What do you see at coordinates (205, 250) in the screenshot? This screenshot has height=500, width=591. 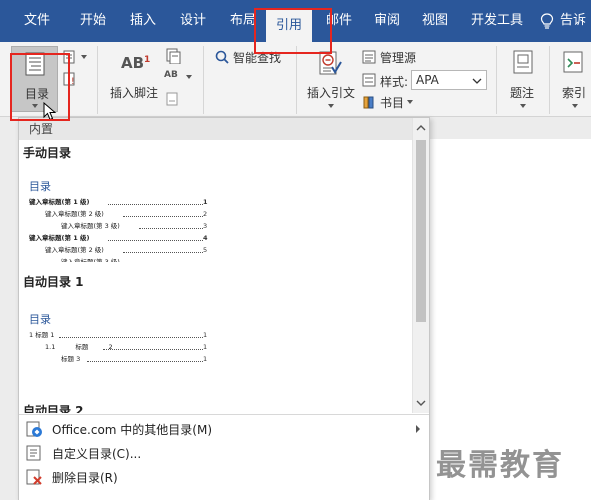 I see `toc-page-number: 5` at bounding box center [205, 250].